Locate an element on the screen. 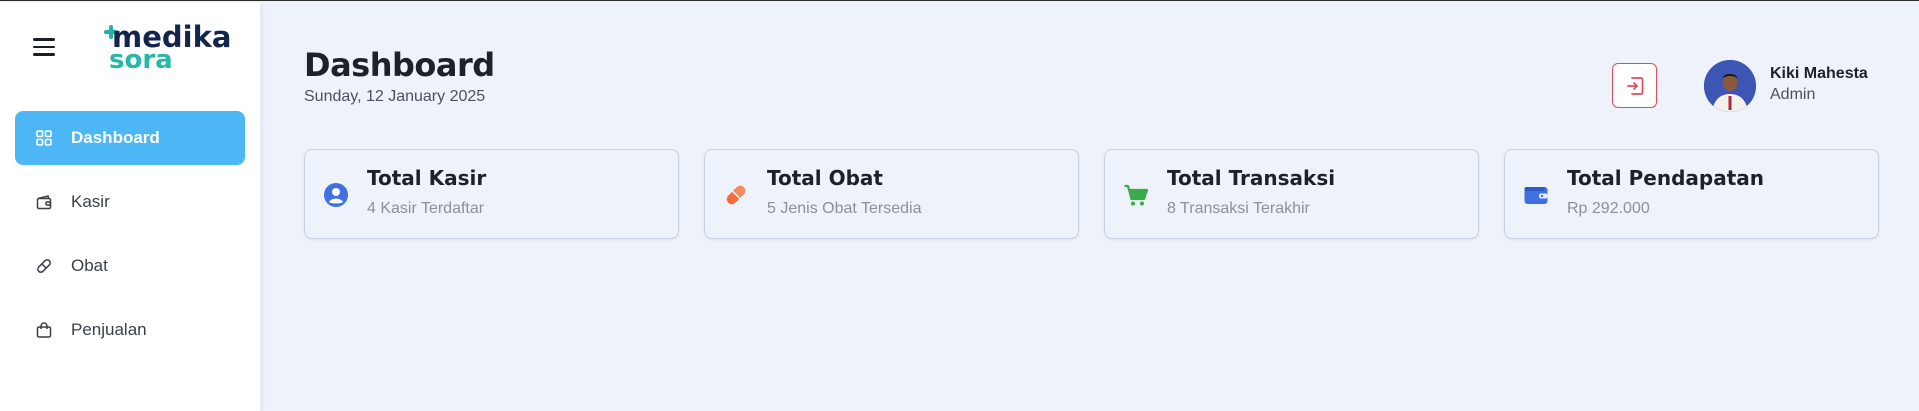 This screenshot has height=411, width=1919. bag-icon is located at coordinates (44, 330).